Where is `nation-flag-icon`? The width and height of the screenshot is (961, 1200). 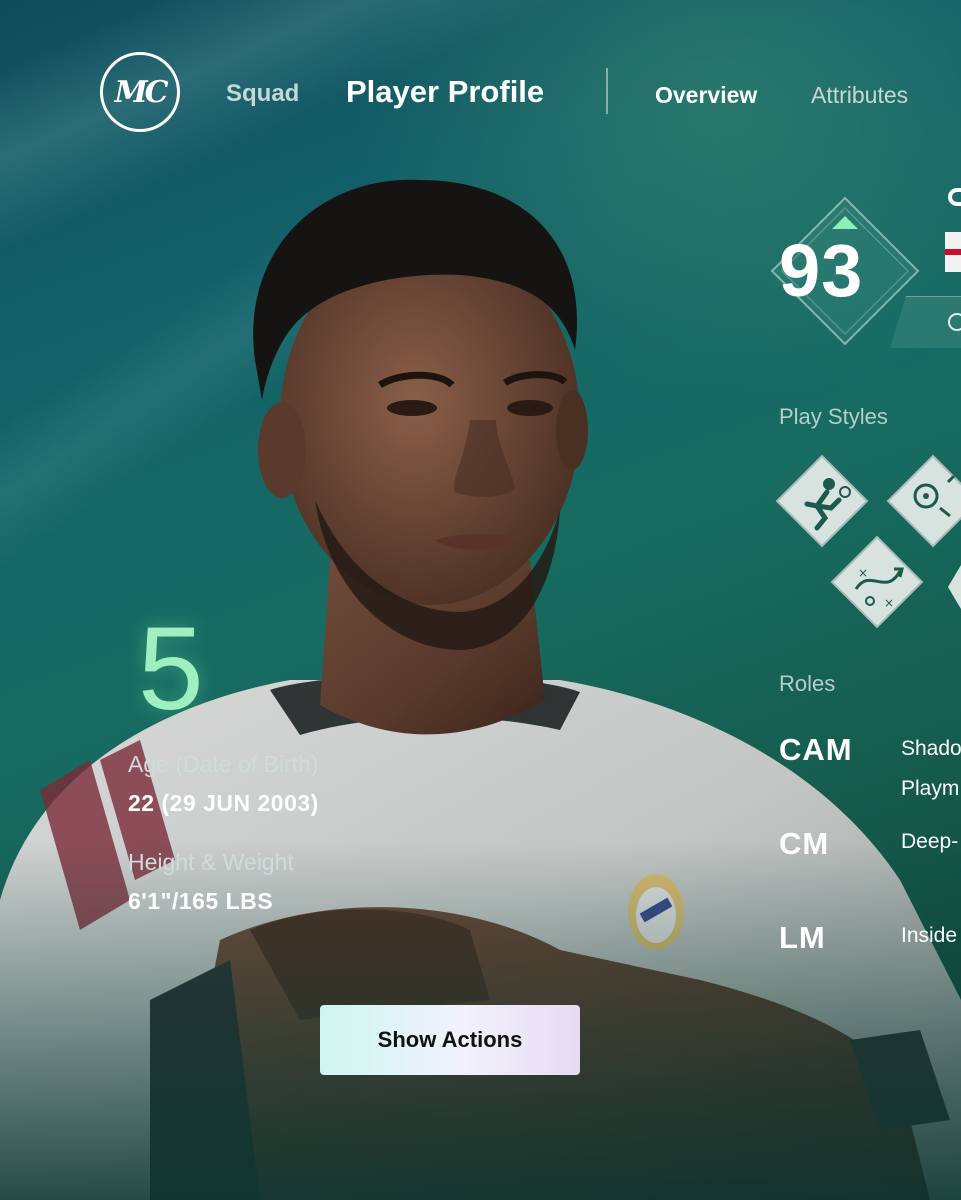
nation-flag-icon is located at coordinates (953, 252).